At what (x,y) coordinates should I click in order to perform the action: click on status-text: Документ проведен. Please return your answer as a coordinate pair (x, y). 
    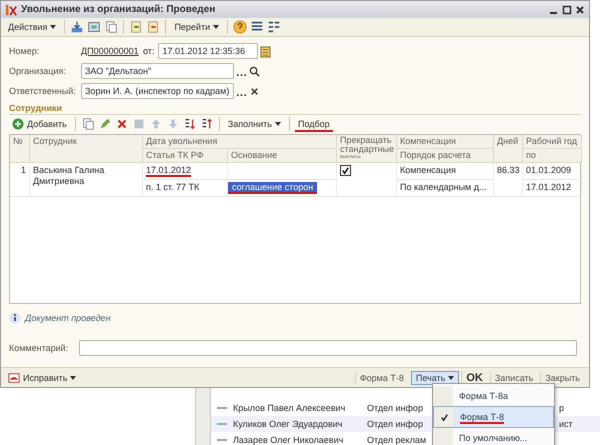
    Looking at the image, I should click on (68, 318).